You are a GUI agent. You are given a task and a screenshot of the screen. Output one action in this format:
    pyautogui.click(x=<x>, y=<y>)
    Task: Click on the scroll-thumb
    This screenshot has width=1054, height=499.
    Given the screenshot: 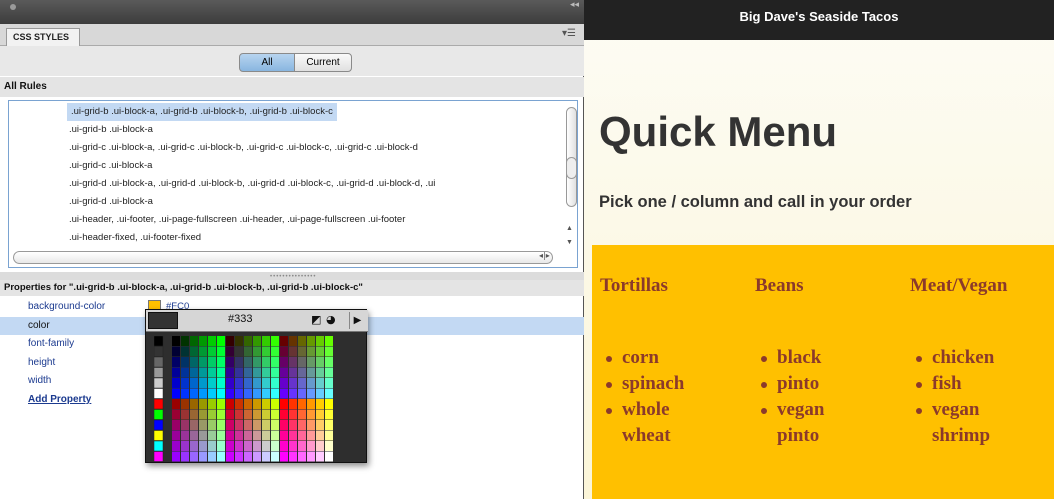 What is the action you would take?
    pyautogui.click(x=571, y=168)
    